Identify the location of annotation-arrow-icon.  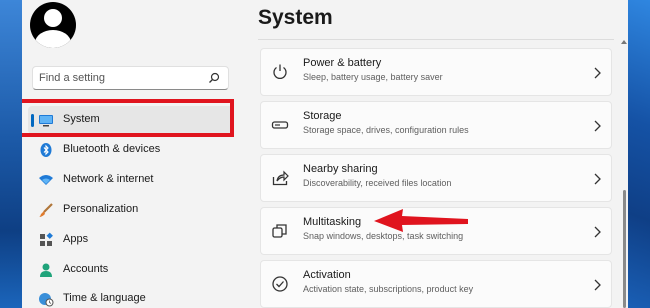
(421, 220).